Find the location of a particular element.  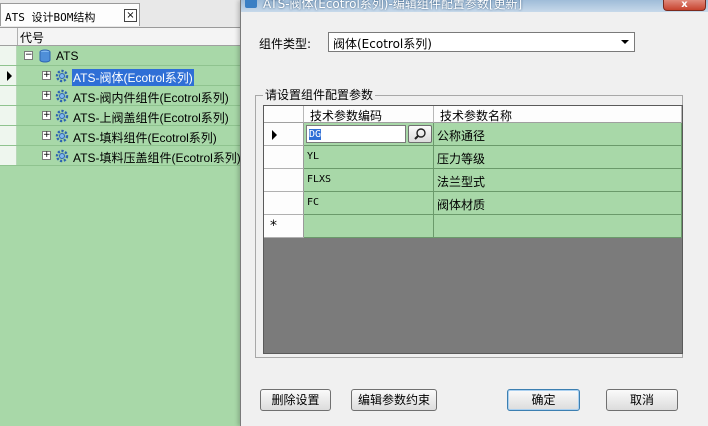

cell-code: YL is located at coordinates (369, 157).